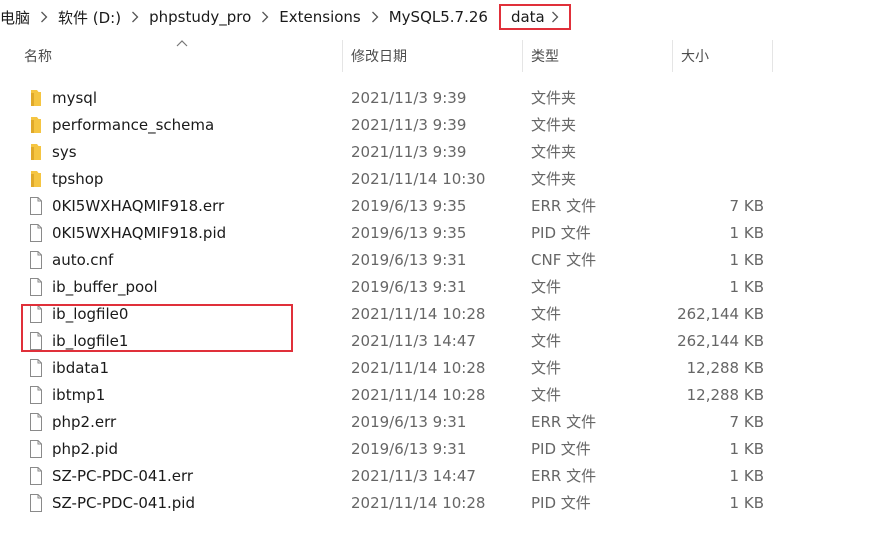 The width and height of the screenshot is (880, 534). Describe the element at coordinates (133, 124) in the screenshot. I see `file-name: performance_schema` at that location.